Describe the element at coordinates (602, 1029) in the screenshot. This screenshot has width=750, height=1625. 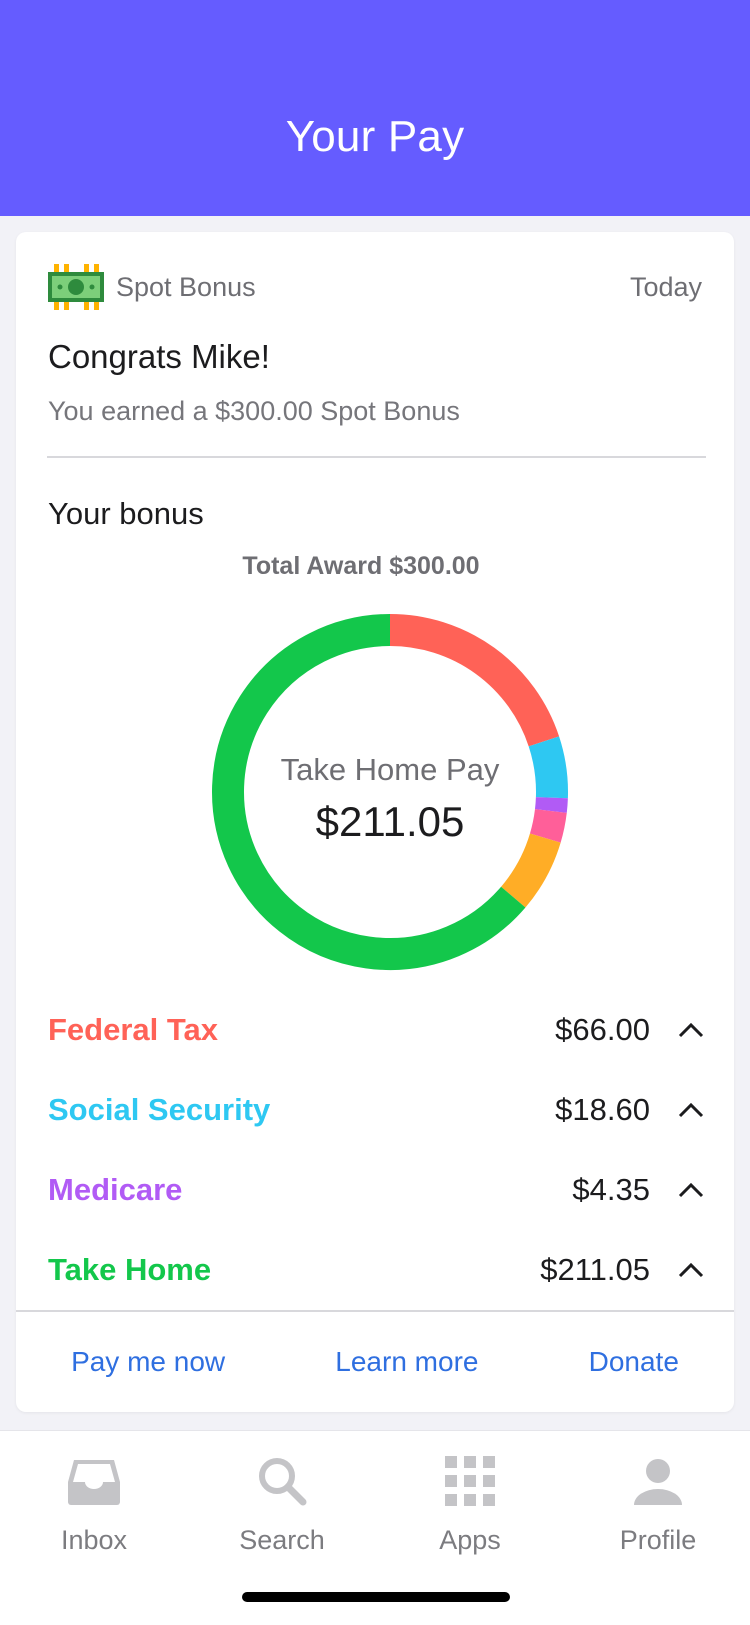
I see `breakdown-amount: $66.00` at that location.